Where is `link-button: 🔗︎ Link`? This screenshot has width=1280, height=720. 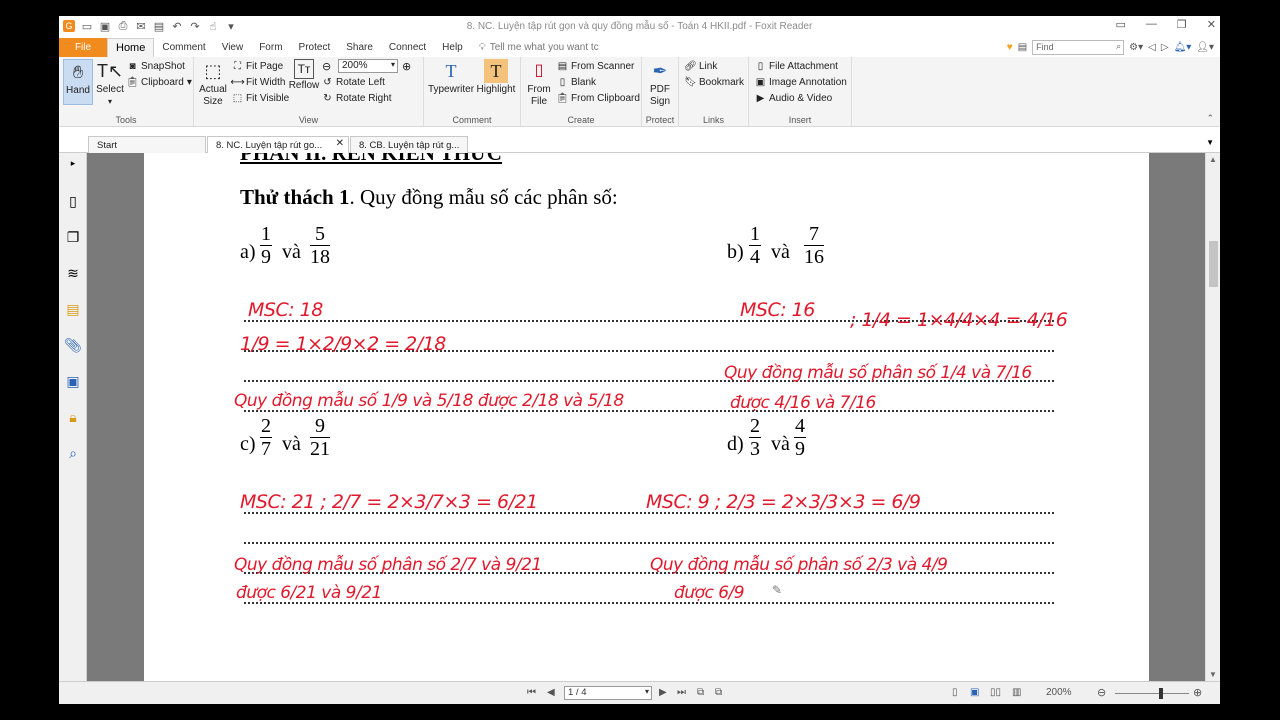 link-button: 🔗︎ Link is located at coordinates (700, 66).